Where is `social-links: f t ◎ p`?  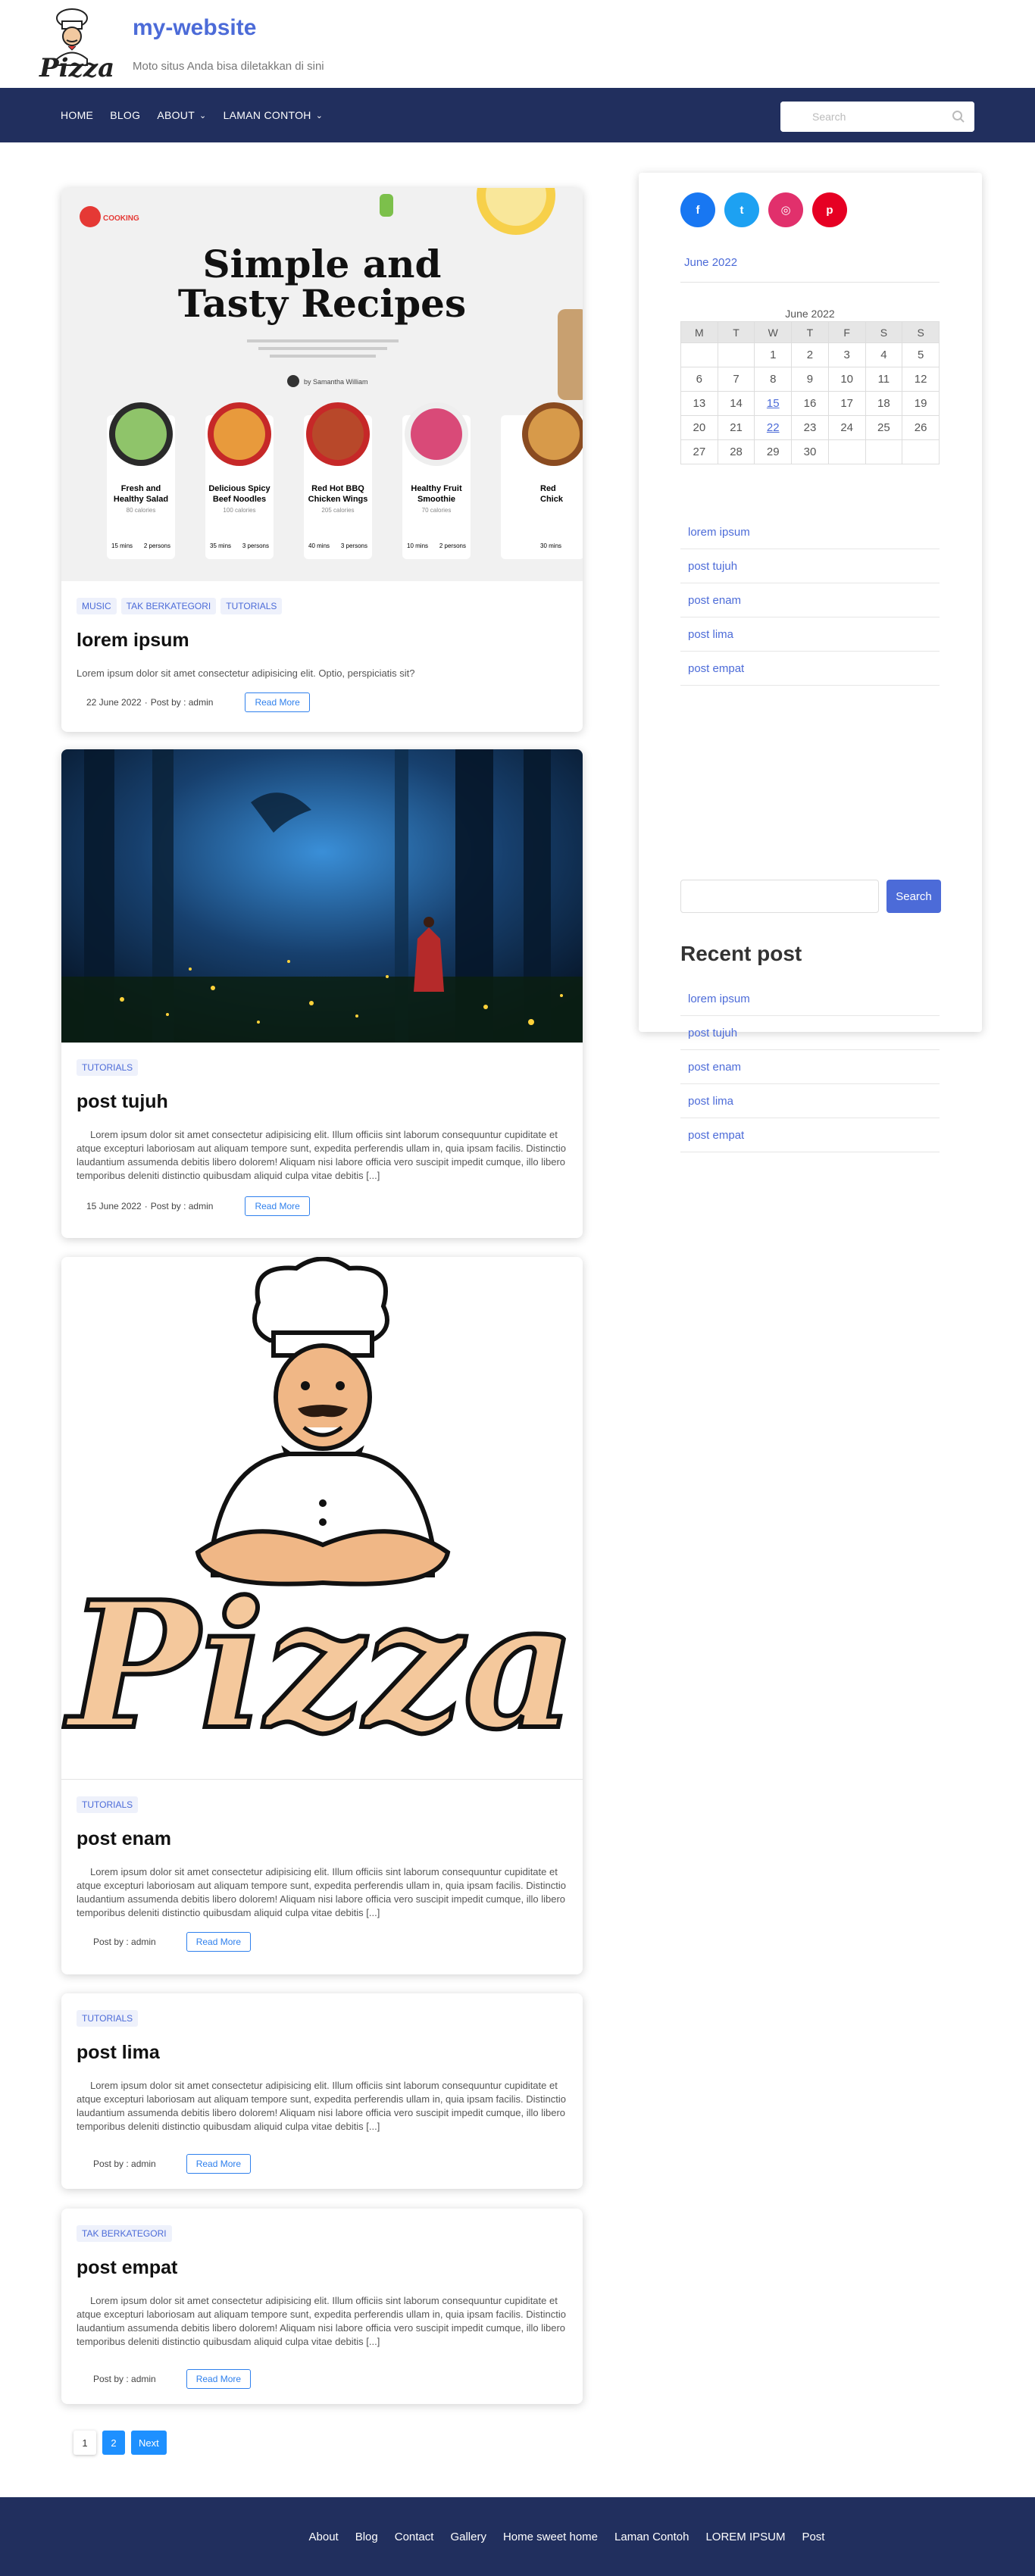 social-links: f t ◎ p is located at coordinates (763, 210).